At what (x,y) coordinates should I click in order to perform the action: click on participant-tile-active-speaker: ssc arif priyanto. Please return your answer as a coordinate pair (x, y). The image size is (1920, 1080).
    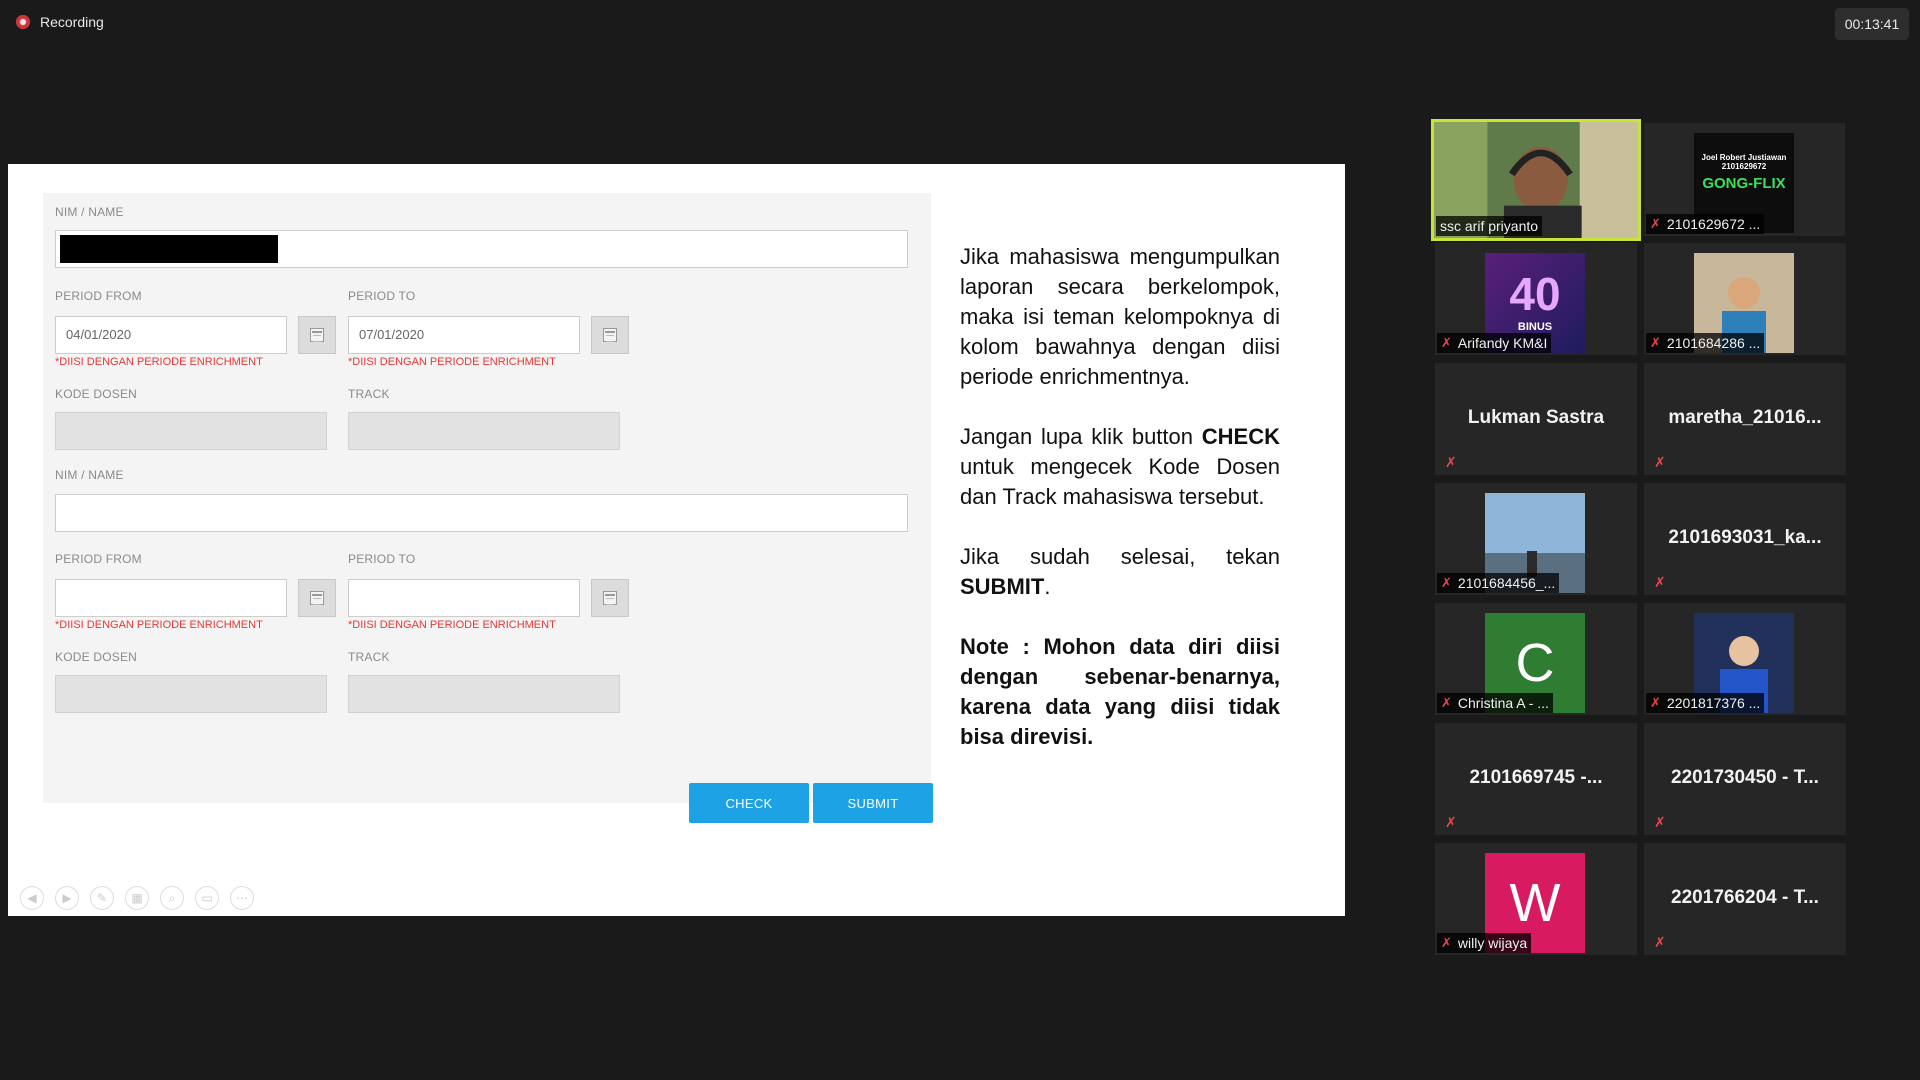
    Looking at the image, I should click on (1536, 180).